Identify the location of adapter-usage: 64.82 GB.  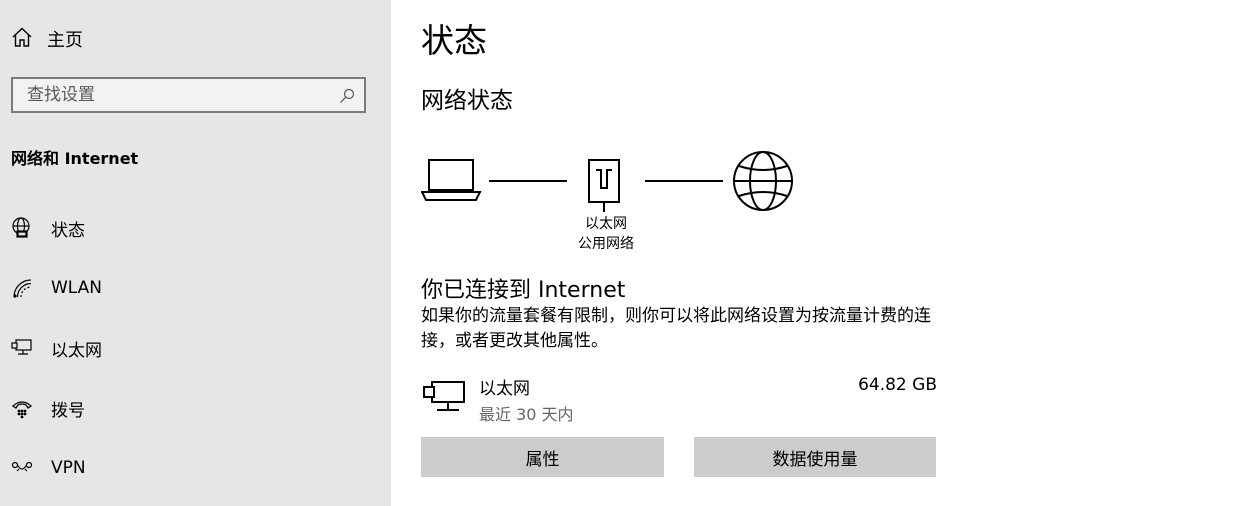
(897, 385).